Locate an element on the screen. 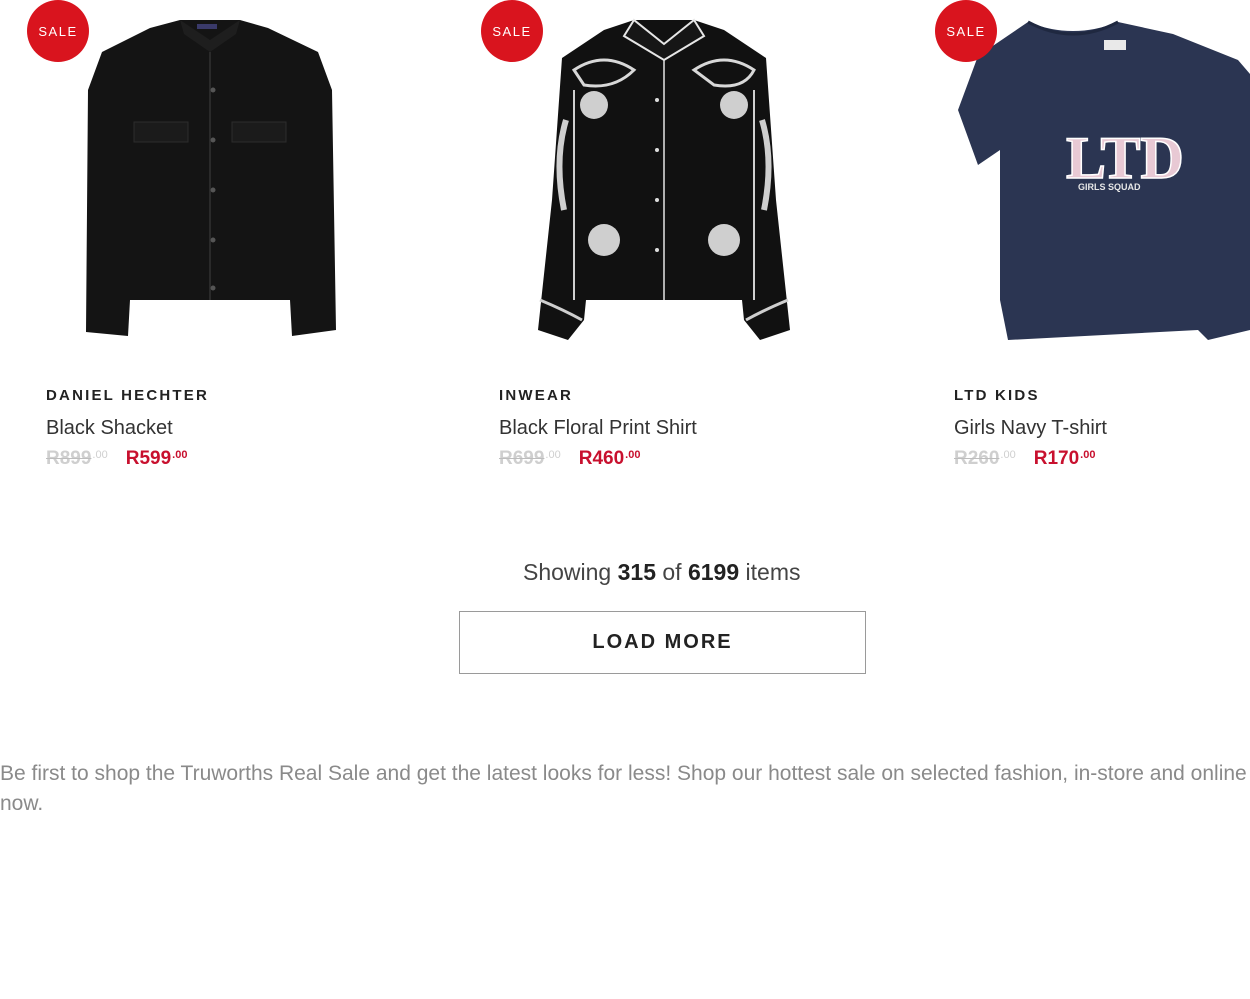  product-name: Black Shacket is located at coordinates (109, 428).